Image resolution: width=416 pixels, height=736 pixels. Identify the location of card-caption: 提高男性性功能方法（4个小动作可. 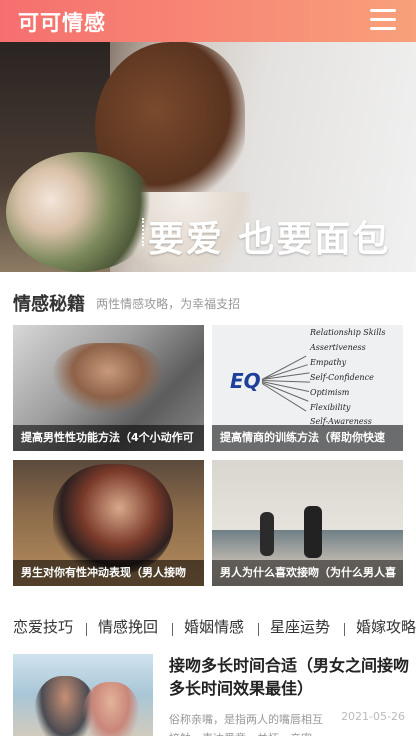
(108, 438).